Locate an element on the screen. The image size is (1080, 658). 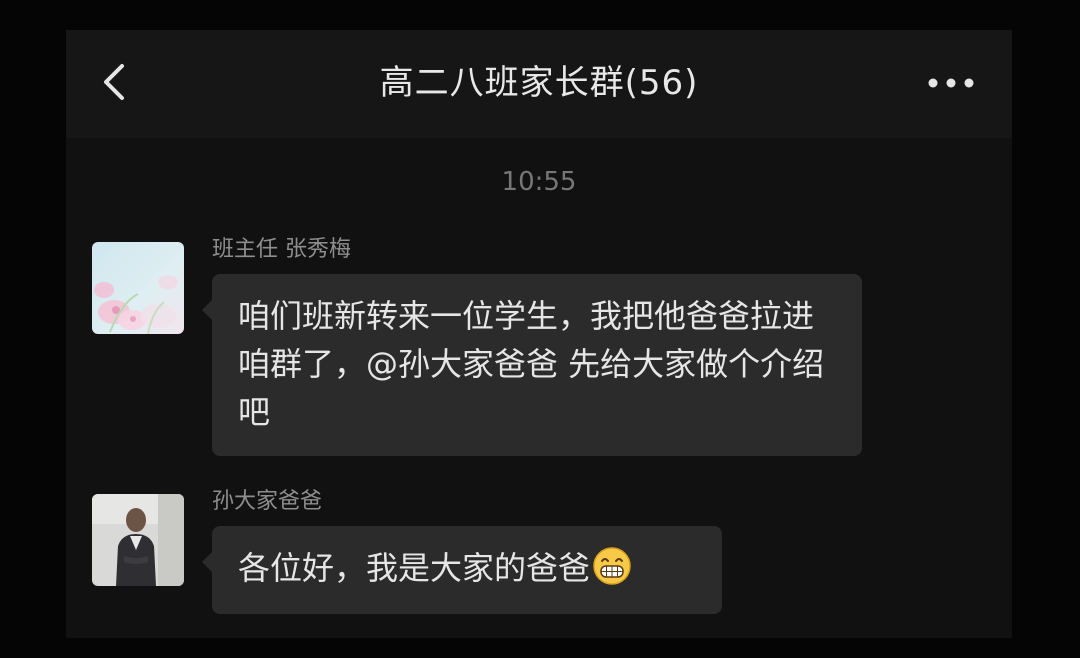
group-title: 高二八班家长群(56) is located at coordinates (539, 83).